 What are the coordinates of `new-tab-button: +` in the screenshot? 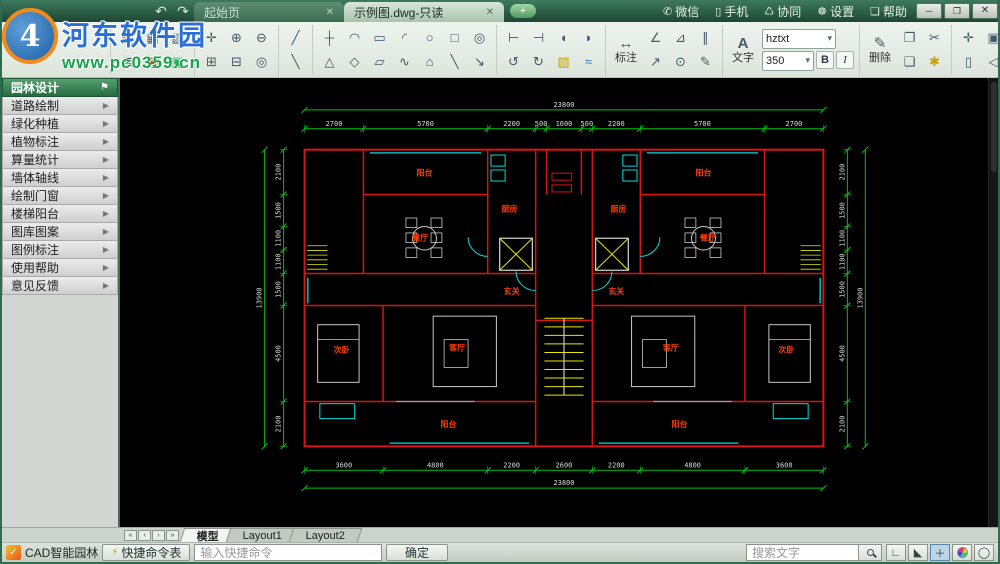 It's located at (523, 11).